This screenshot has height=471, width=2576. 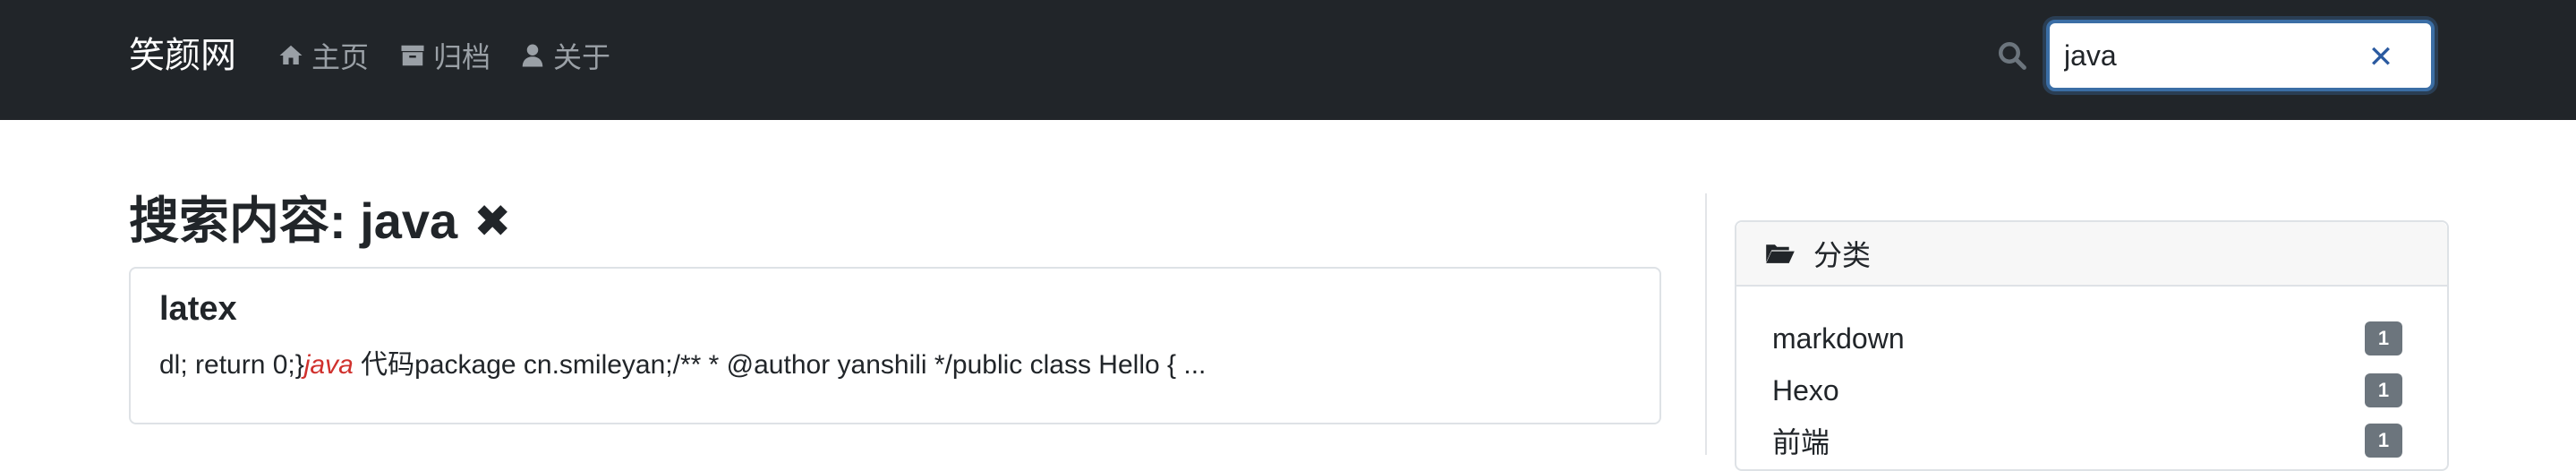 I want to click on category-item: 前端 1, so click(x=2087, y=440).